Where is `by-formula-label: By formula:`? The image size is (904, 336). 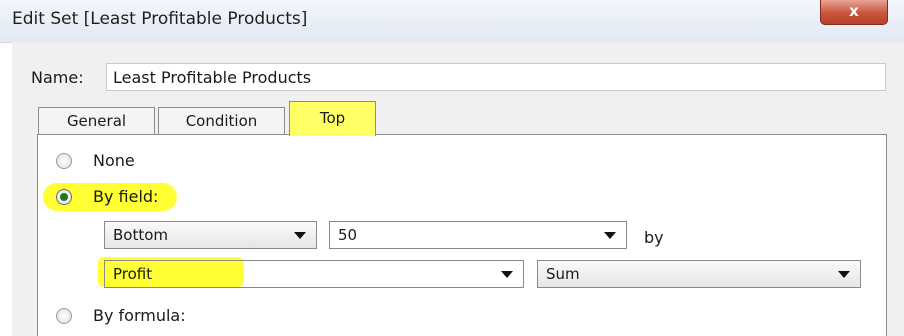
by-formula-label: By formula: is located at coordinates (139, 315).